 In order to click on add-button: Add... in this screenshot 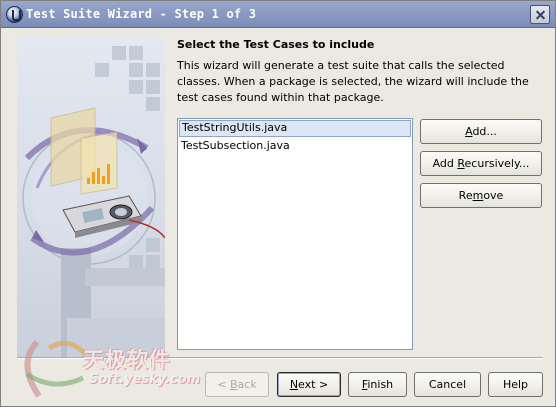, I will do `click(481, 131)`.